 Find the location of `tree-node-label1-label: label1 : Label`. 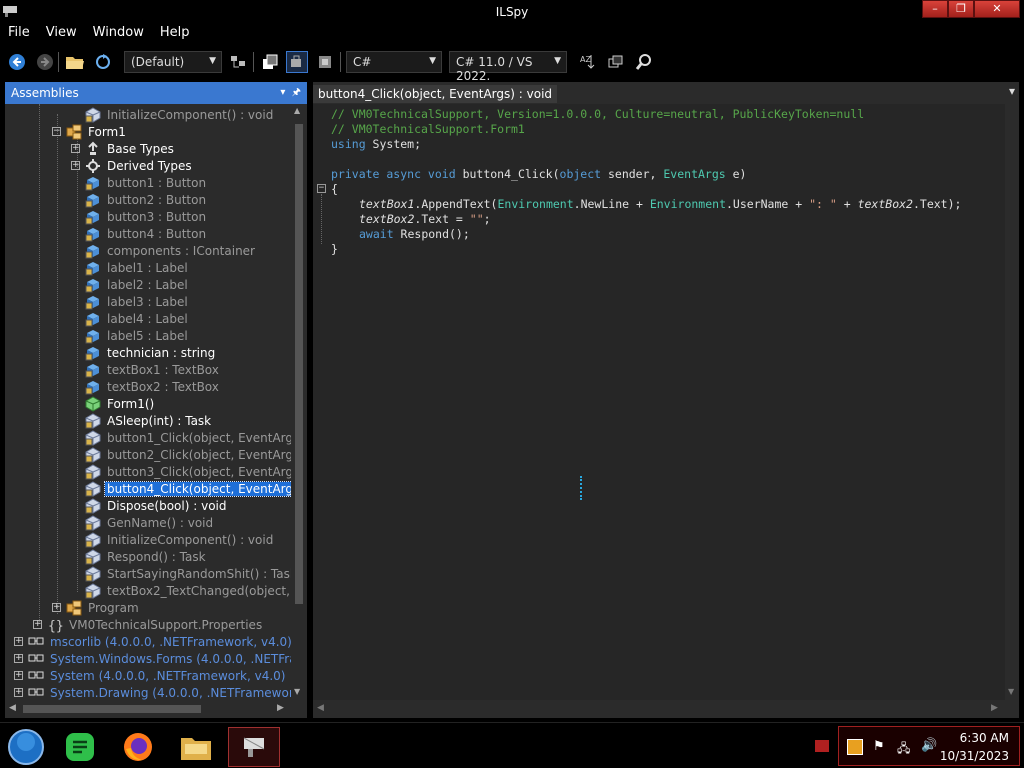

tree-node-label1-label: label1 : Label is located at coordinates (137, 267).